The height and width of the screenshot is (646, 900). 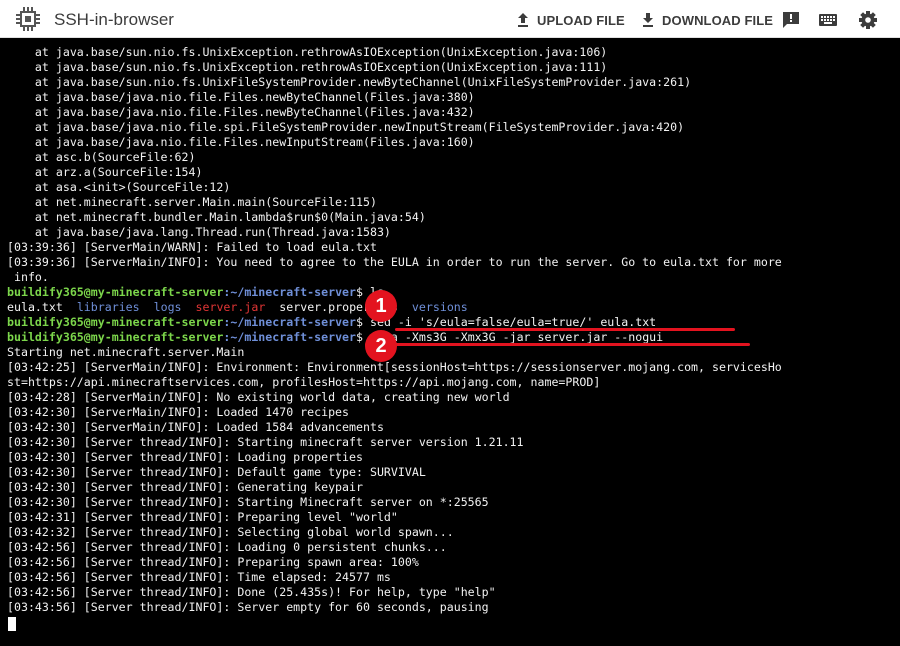 I want to click on download-icon, so click(x=648, y=20).